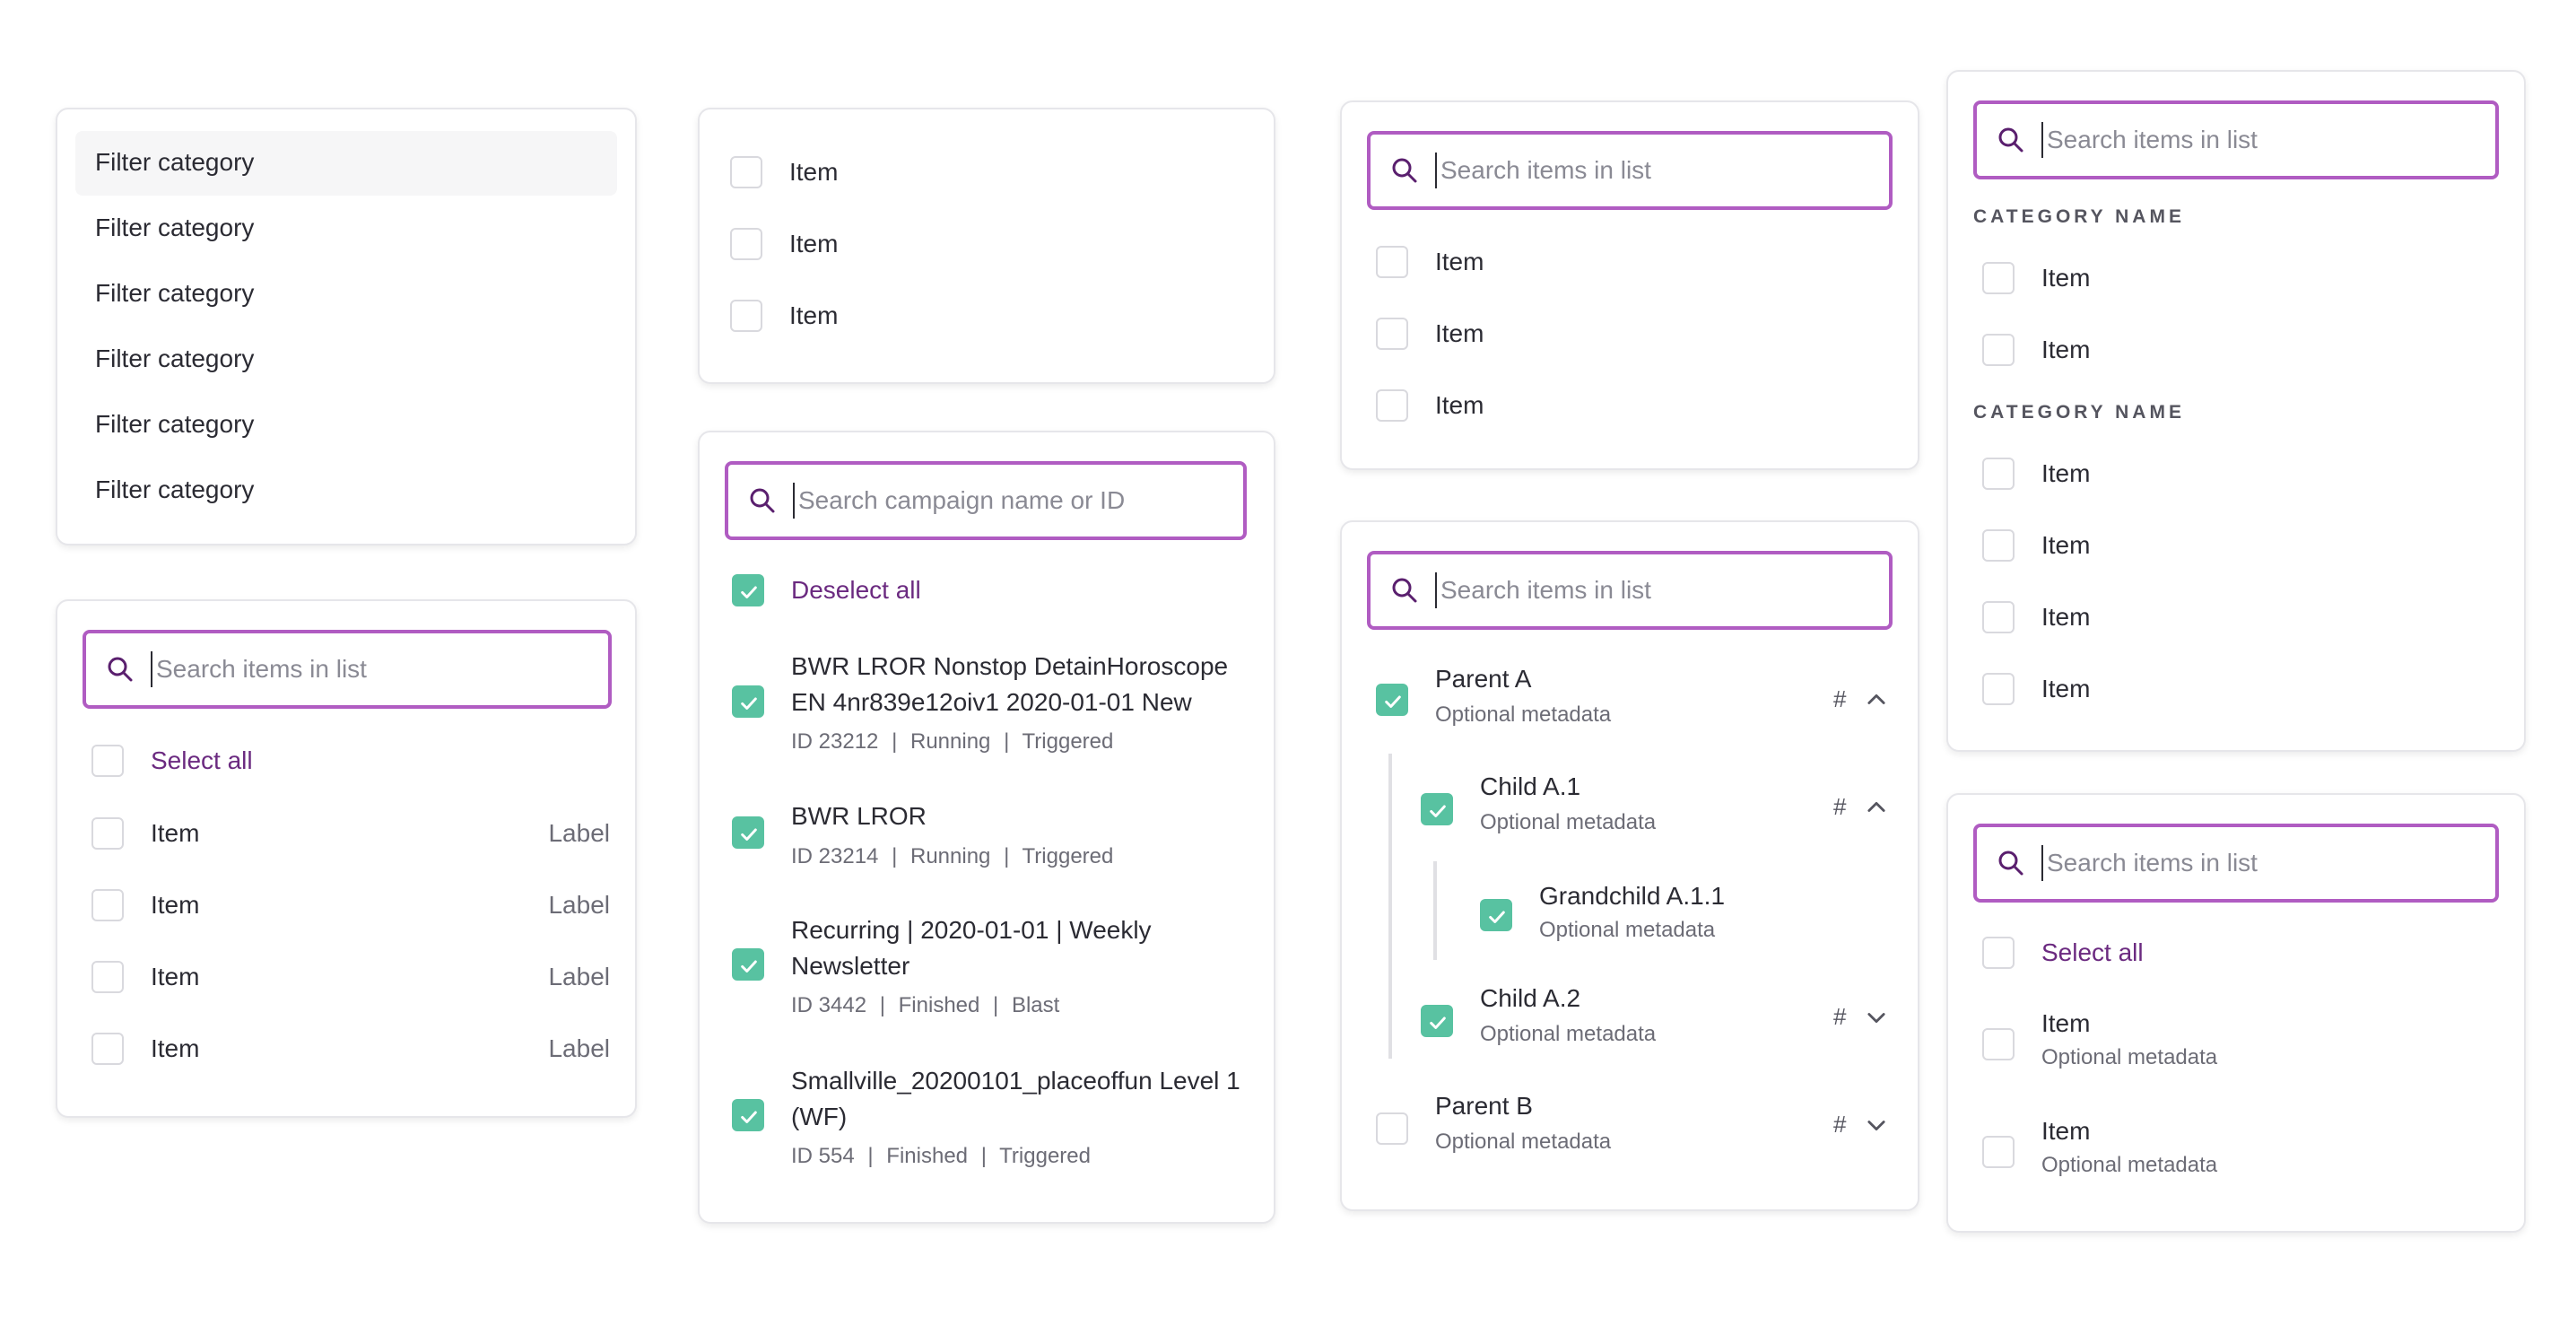 This screenshot has width=2576, height=1326. Describe the element at coordinates (1840, 1124) in the screenshot. I see `count-hash: #` at that location.